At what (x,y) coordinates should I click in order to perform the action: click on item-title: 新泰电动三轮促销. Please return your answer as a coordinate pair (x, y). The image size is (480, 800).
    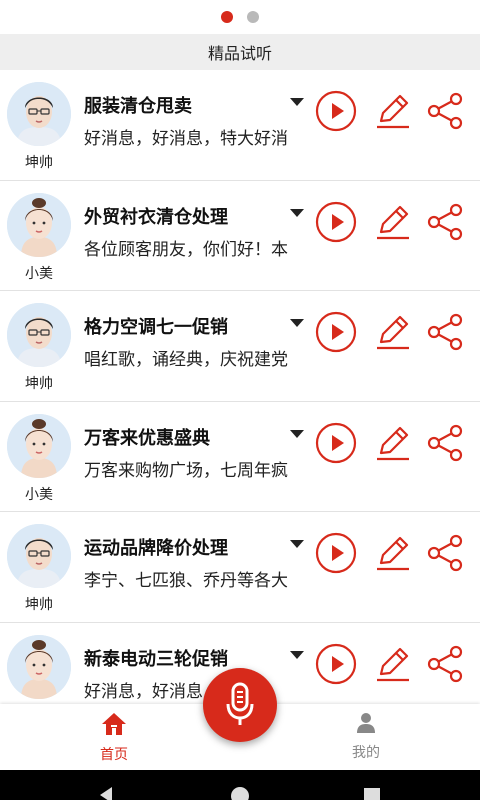
    Looking at the image, I should click on (156, 658).